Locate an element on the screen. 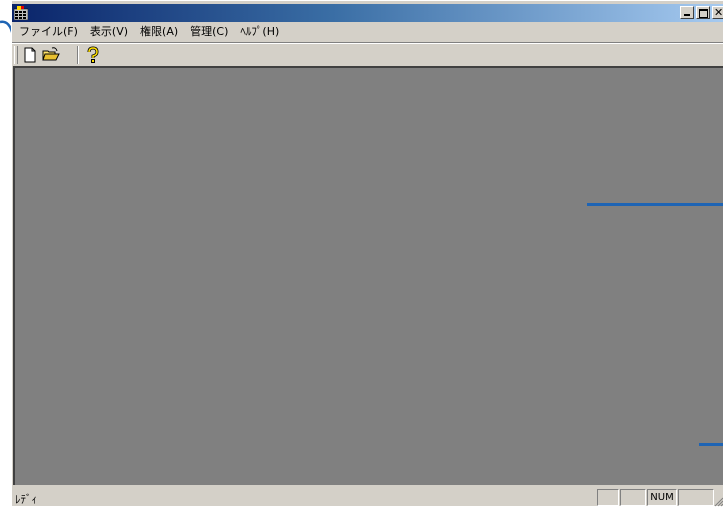  status-text: ﾚﾃﾞｨ is located at coordinates (26, 499).